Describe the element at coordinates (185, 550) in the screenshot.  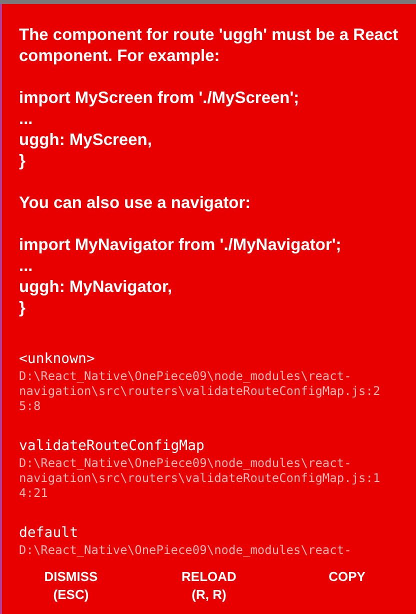
I see `stack-location: D:\React_Native\OnePiece09\node_modules\react-` at that location.